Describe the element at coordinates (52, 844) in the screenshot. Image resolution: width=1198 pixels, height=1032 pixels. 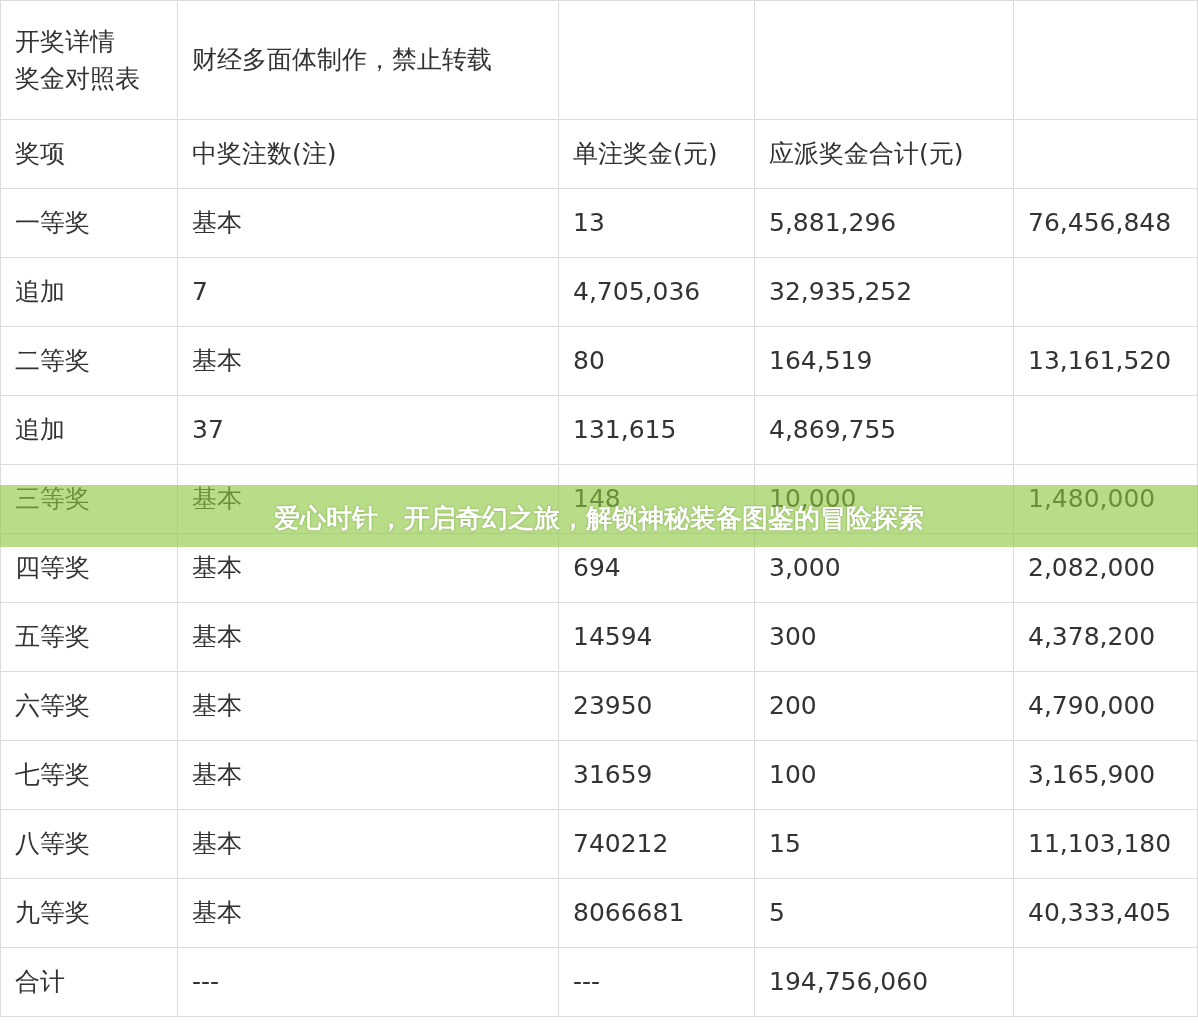
I see `table-cell: 八等奖` at that location.